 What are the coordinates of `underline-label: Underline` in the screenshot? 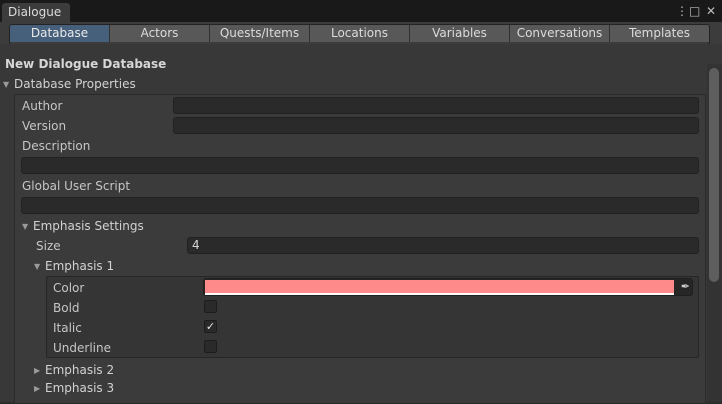 It's located at (82, 348).